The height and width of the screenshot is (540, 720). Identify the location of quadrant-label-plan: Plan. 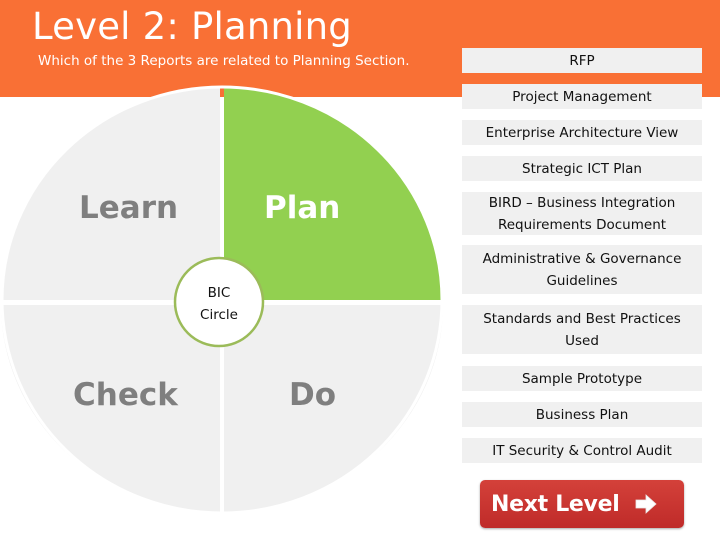
(302, 208).